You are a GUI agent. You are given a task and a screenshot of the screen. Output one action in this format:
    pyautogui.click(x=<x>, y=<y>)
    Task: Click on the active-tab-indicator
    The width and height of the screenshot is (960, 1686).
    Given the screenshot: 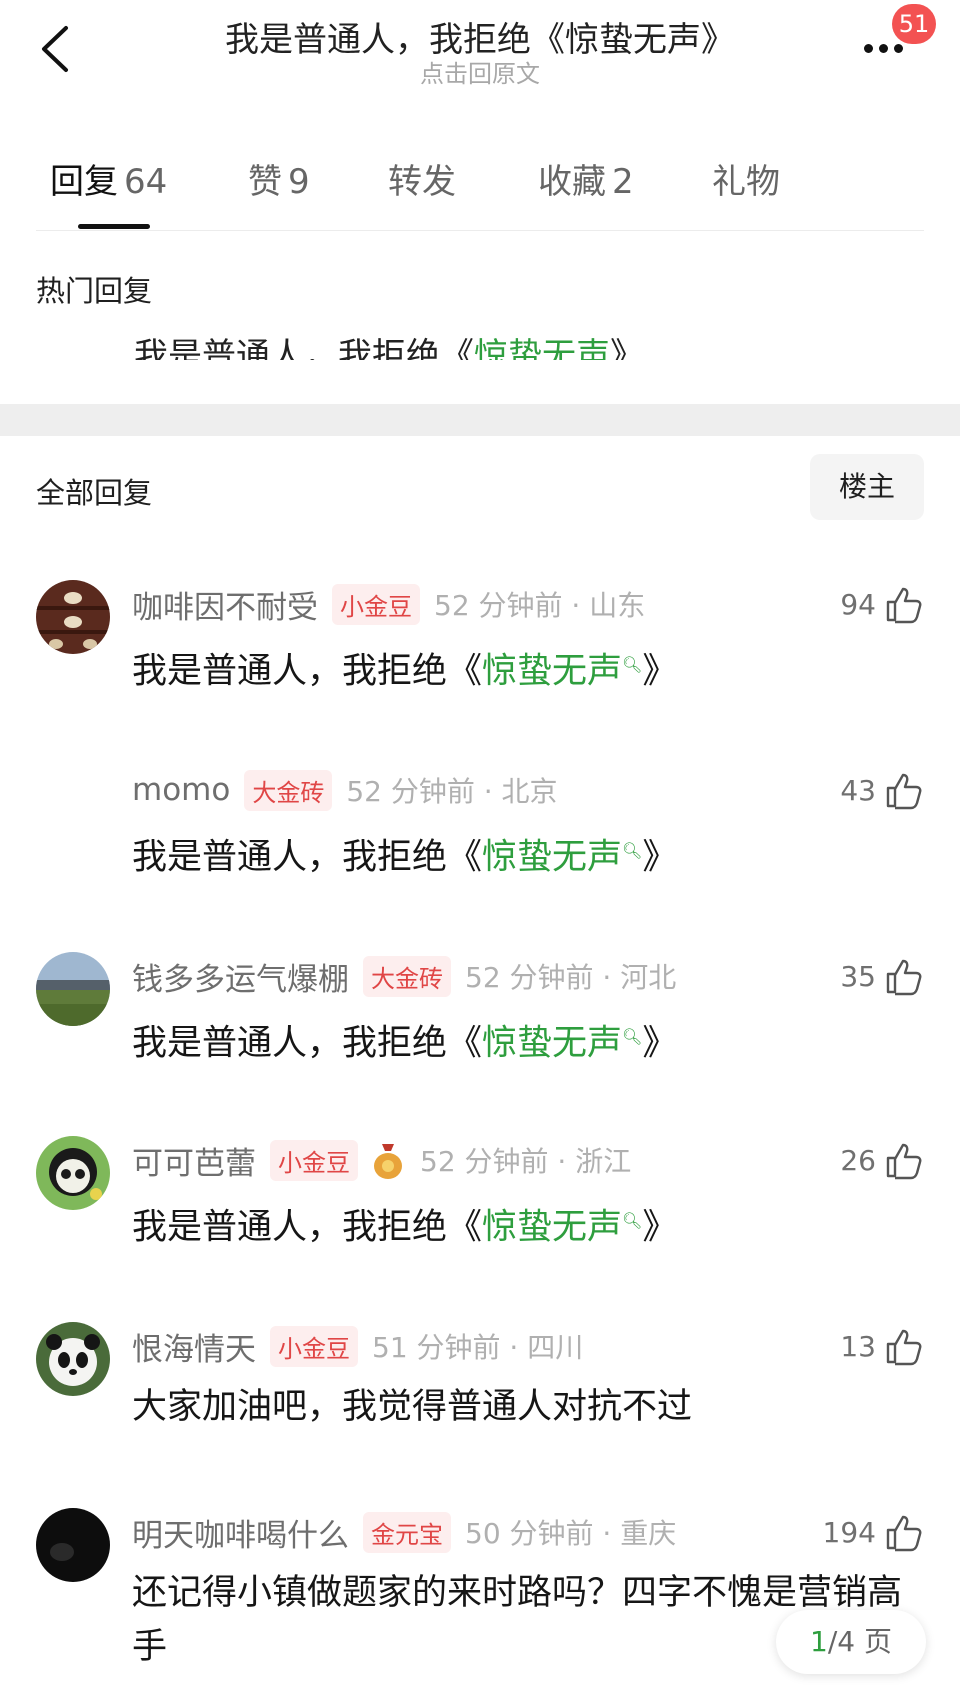 What is the action you would take?
    pyautogui.click(x=114, y=226)
    